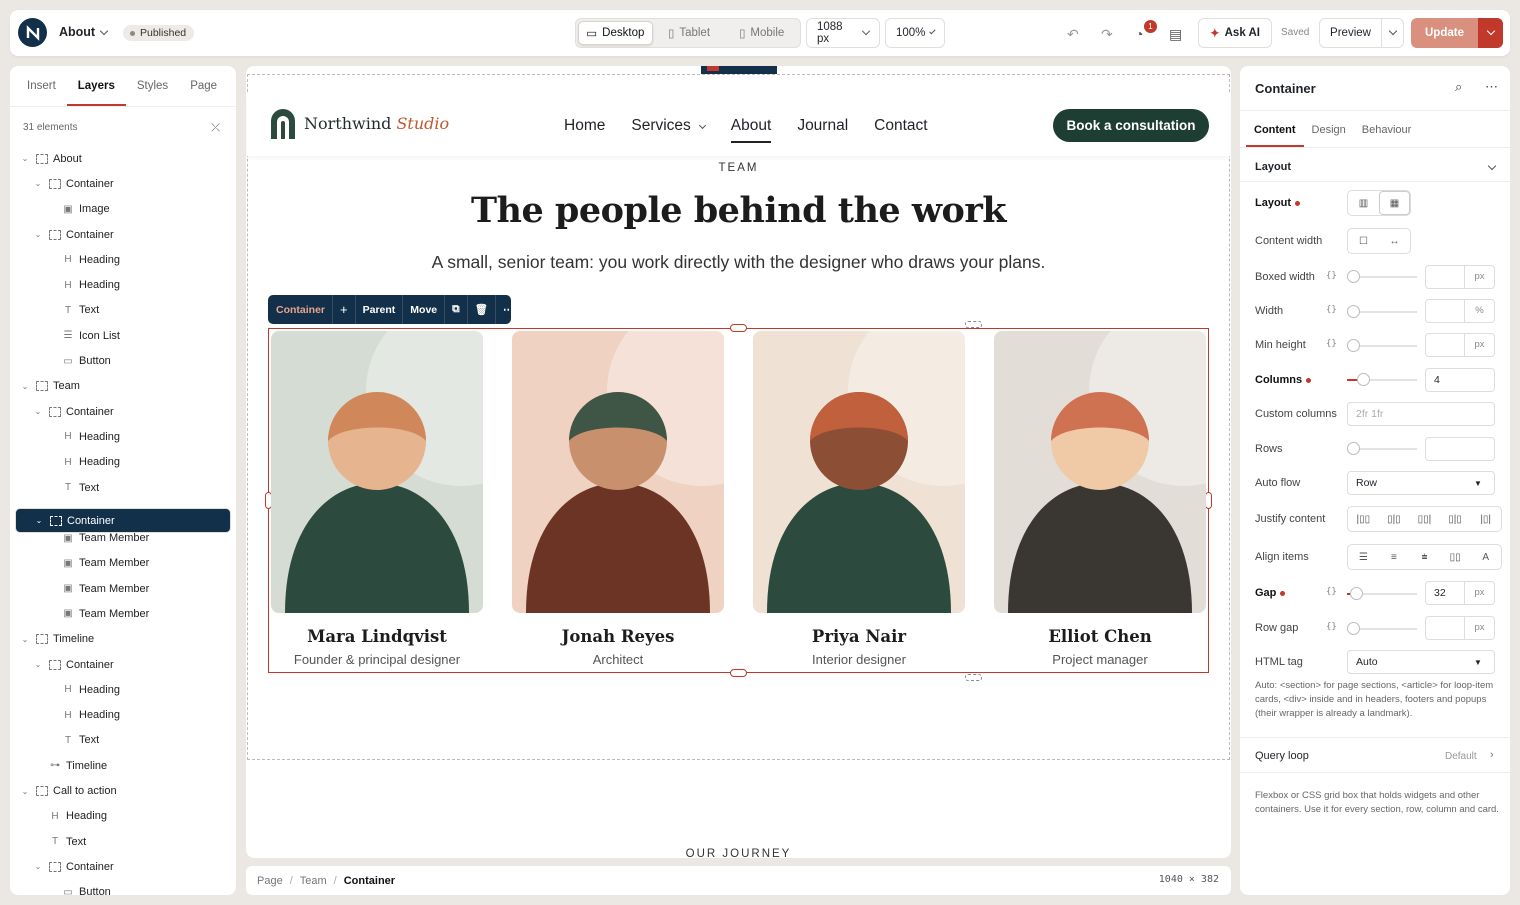  What do you see at coordinates (359, 123) in the screenshot?
I see `site-logo: Northwind Studio` at bounding box center [359, 123].